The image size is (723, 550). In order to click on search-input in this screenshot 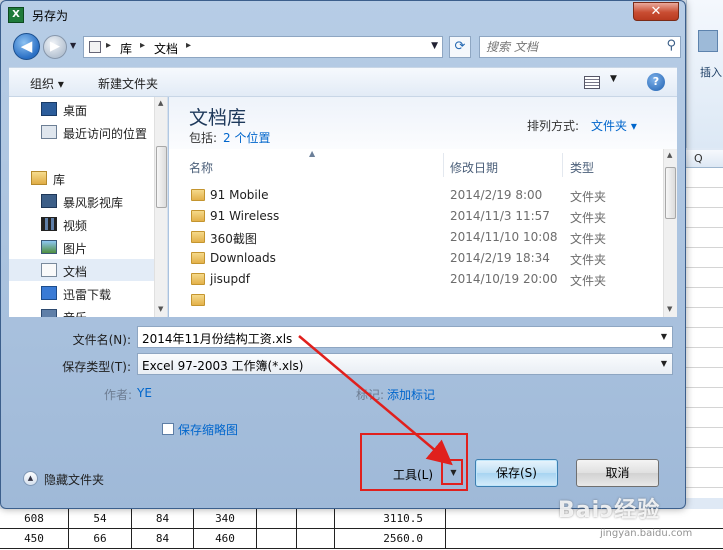, I will do `click(571, 47)`.